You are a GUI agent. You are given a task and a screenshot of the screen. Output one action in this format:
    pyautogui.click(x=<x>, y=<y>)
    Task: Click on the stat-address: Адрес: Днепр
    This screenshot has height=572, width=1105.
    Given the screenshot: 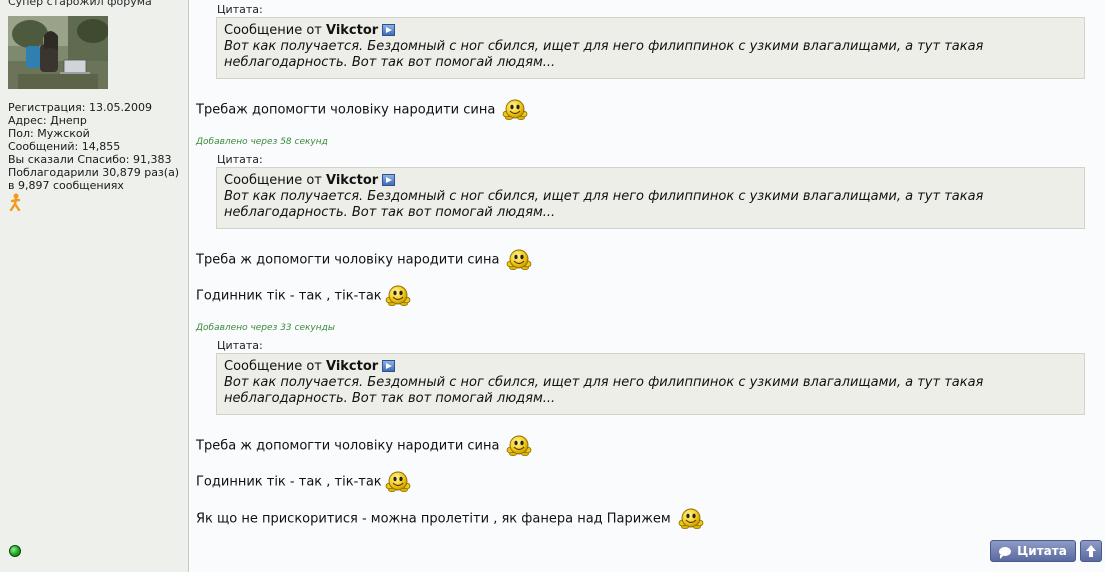 What is the action you would take?
    pyautogui.click(x=47, y=120)
    